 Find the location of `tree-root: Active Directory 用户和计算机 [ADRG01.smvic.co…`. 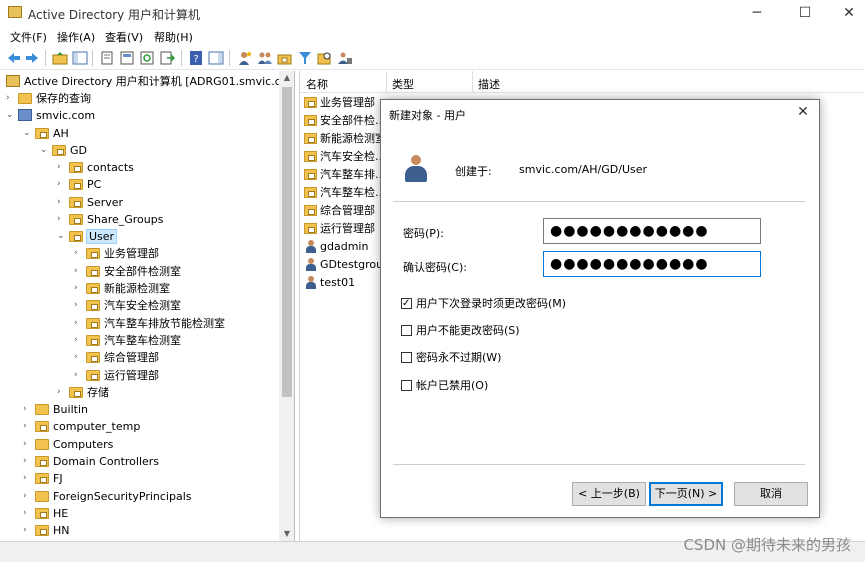

tree-root: Active Directory 用户和计算机 [ADRG01.smvic.co… is located at coordinates (149, 81).